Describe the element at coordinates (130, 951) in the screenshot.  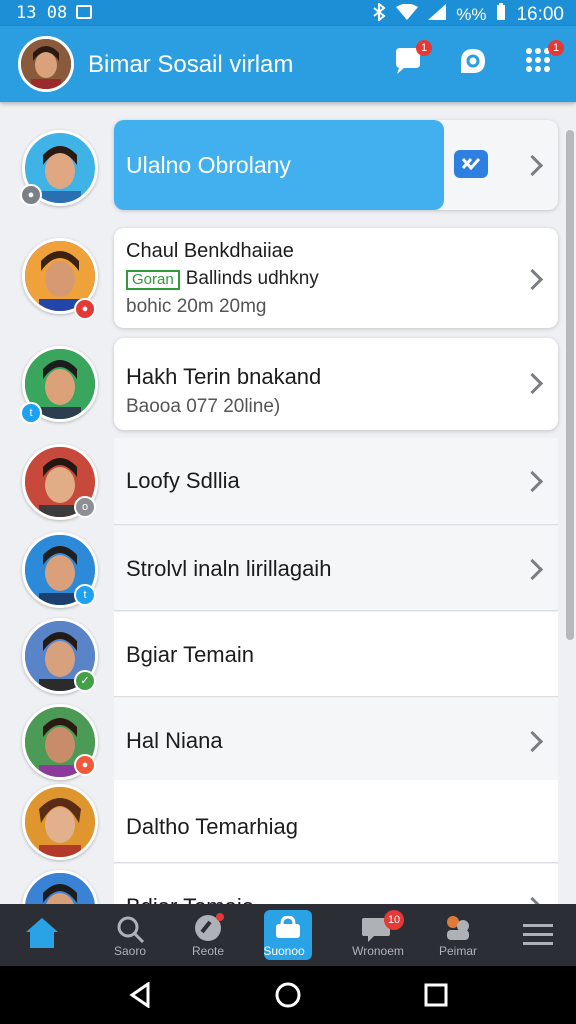
I see `nav-label: Saoro` at that location.